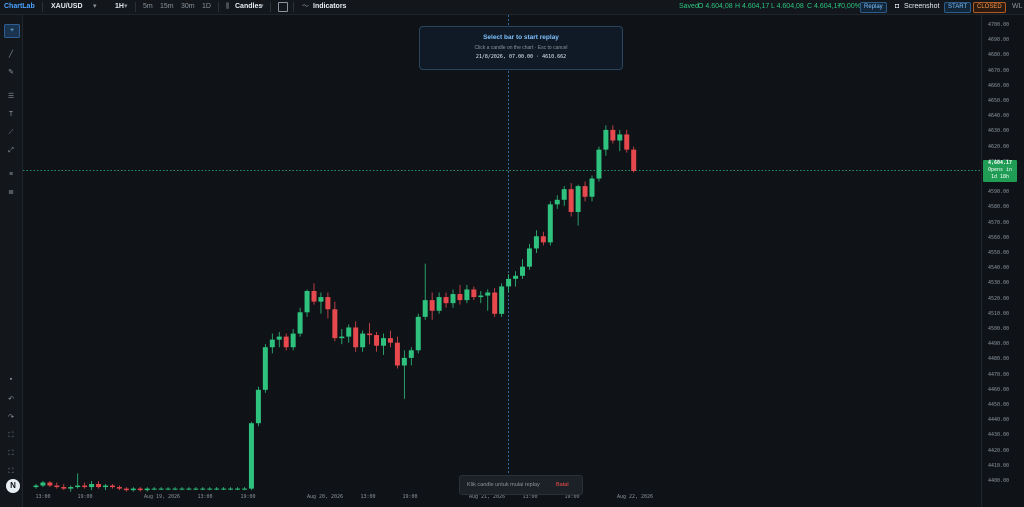  What do you see at coordinates (11, 193) in the screenshot?
I see `lock-icon: ≣` at bounding box center [11, 193].